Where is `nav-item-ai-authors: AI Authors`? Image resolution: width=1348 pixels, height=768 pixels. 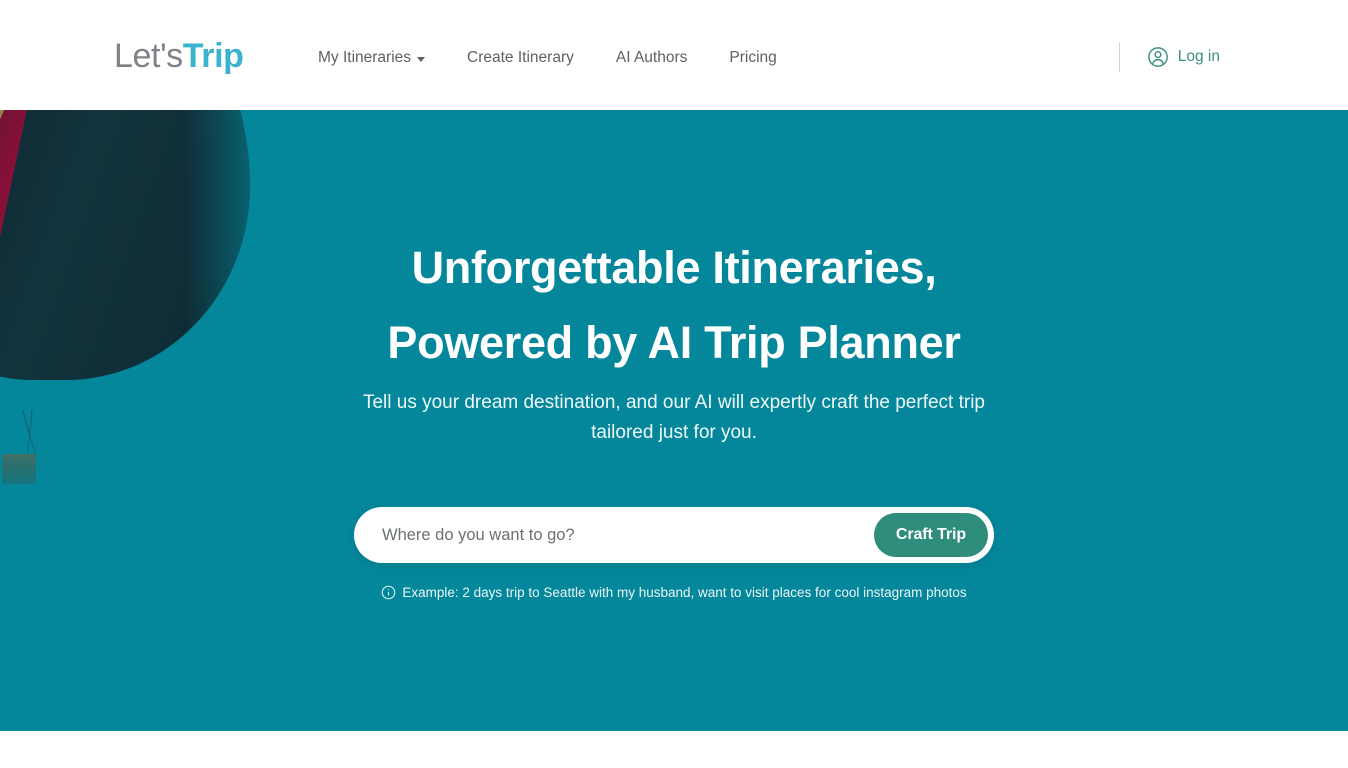 nav-item-ai-authors: AI Authors is located at coordinates (652, 58).